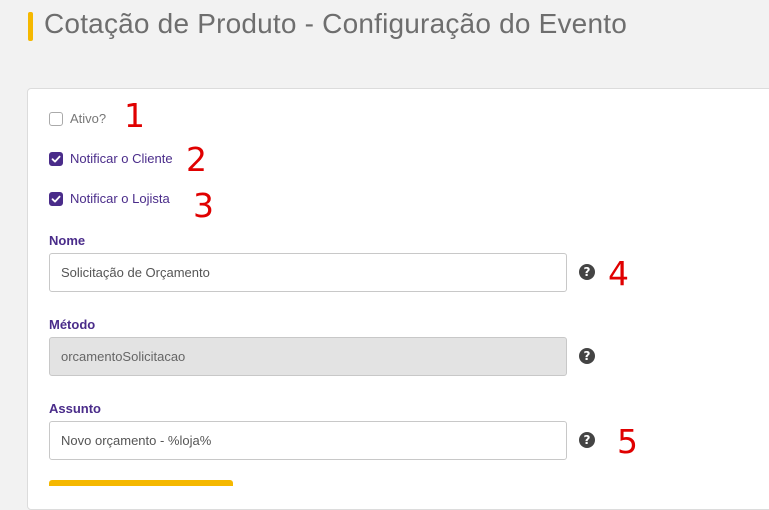 The image size is (769, 510). What do you see at coordinates (618, 273) in the screenshot?
I see `annotation-4: 4` at bounding box center [618, 273].